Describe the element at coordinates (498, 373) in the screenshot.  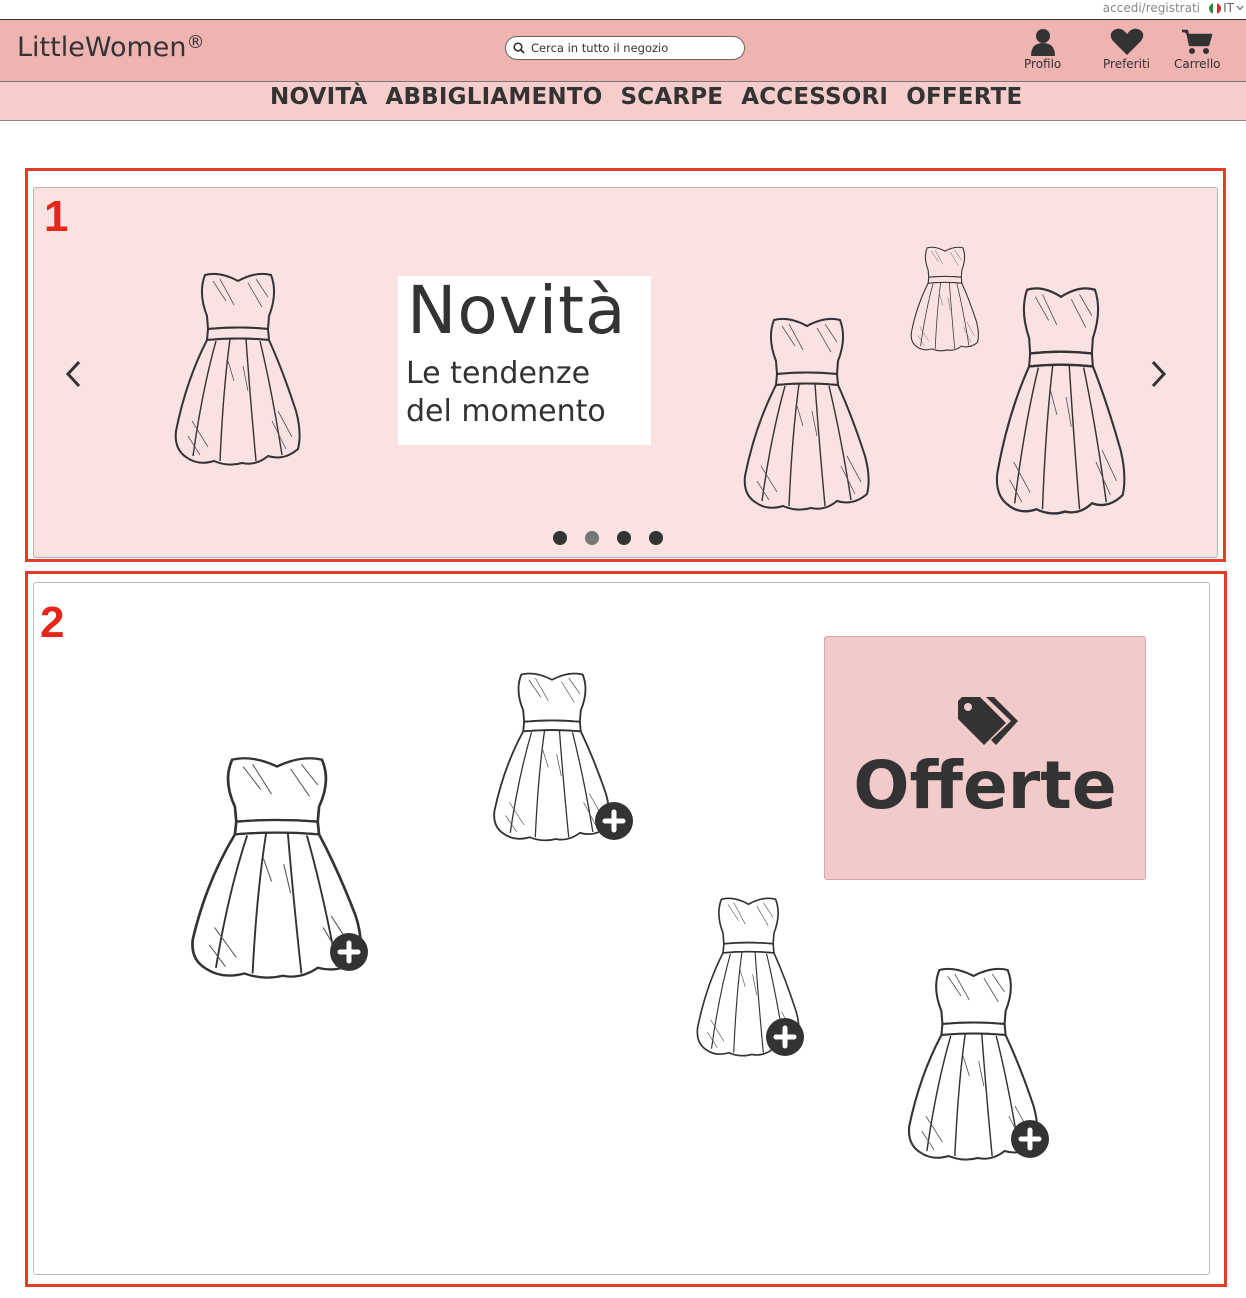
I see `hero-subtitle-line-1: Le tendenze` at that location.